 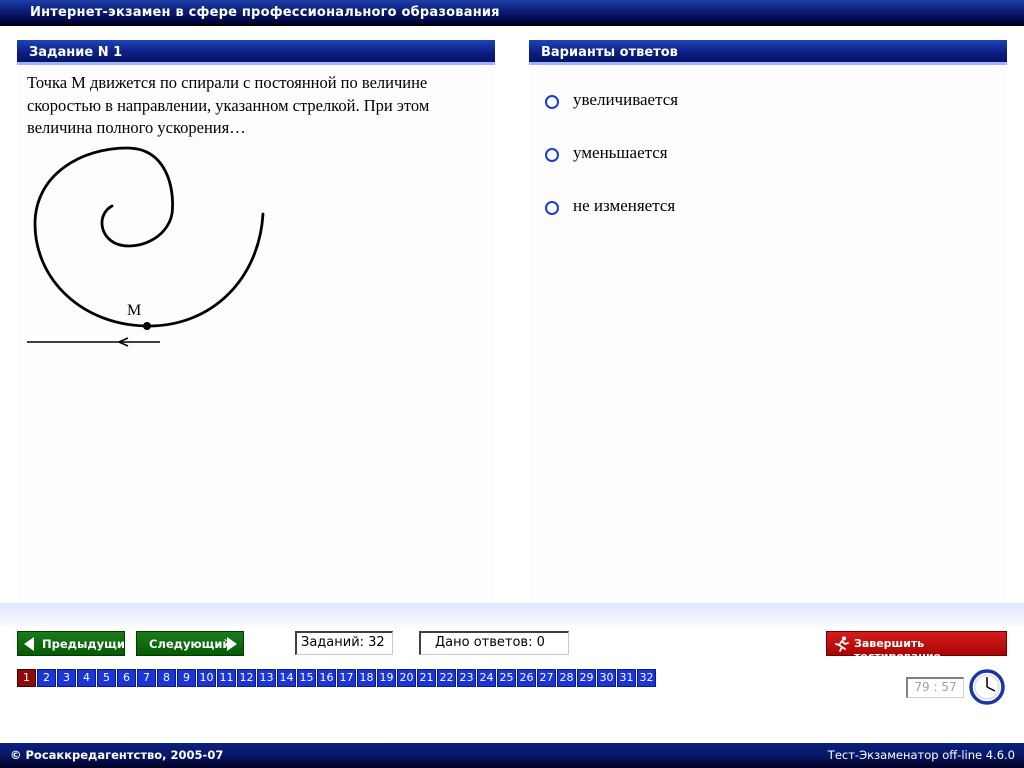 I want to click on answer-label: не изменяется, so click(x=624, y=205).